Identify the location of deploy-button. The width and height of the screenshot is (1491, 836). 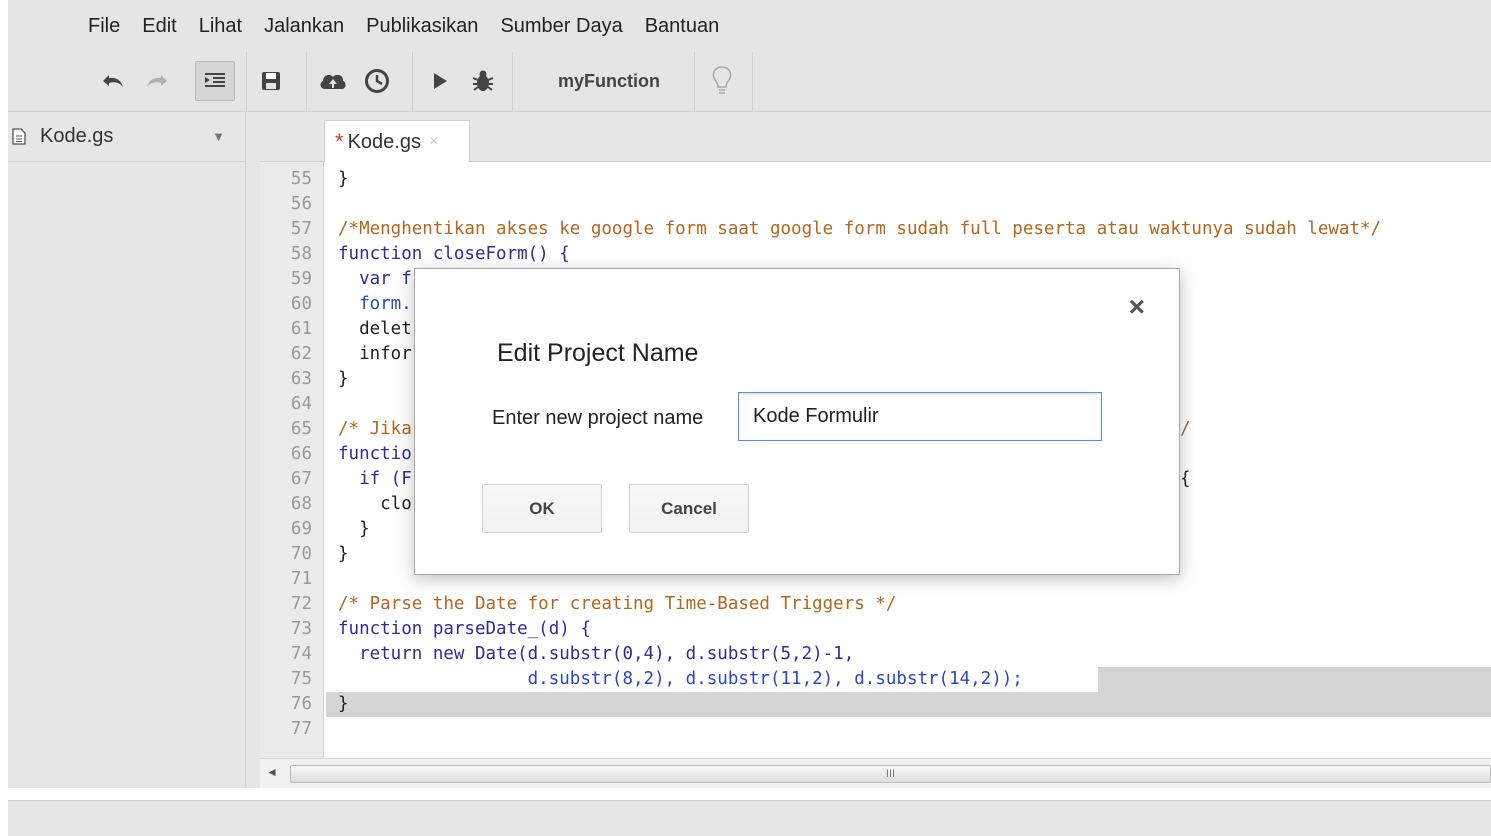
(333, 81).